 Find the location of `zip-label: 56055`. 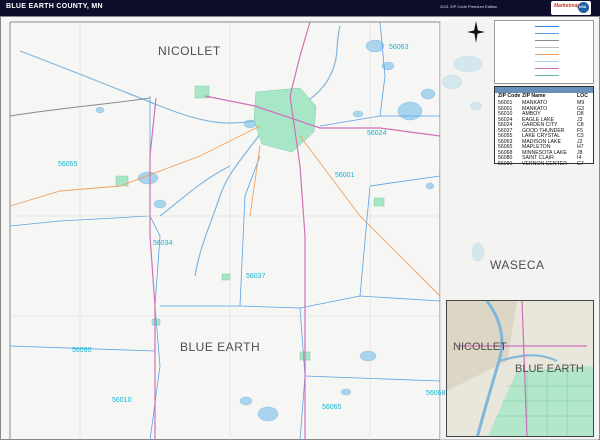

zip-label: 56055 is located at coordinates (68, 164).